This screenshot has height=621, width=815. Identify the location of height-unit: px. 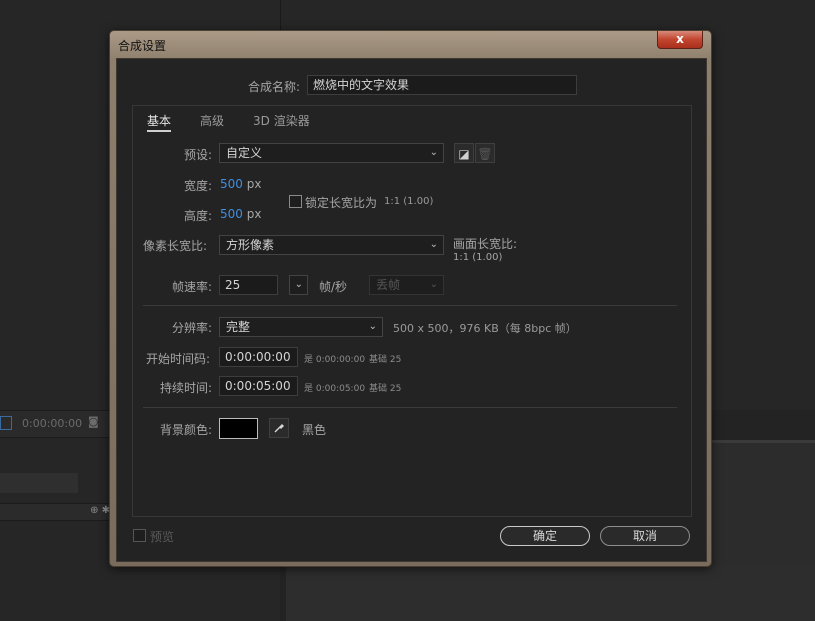
(254, 214).